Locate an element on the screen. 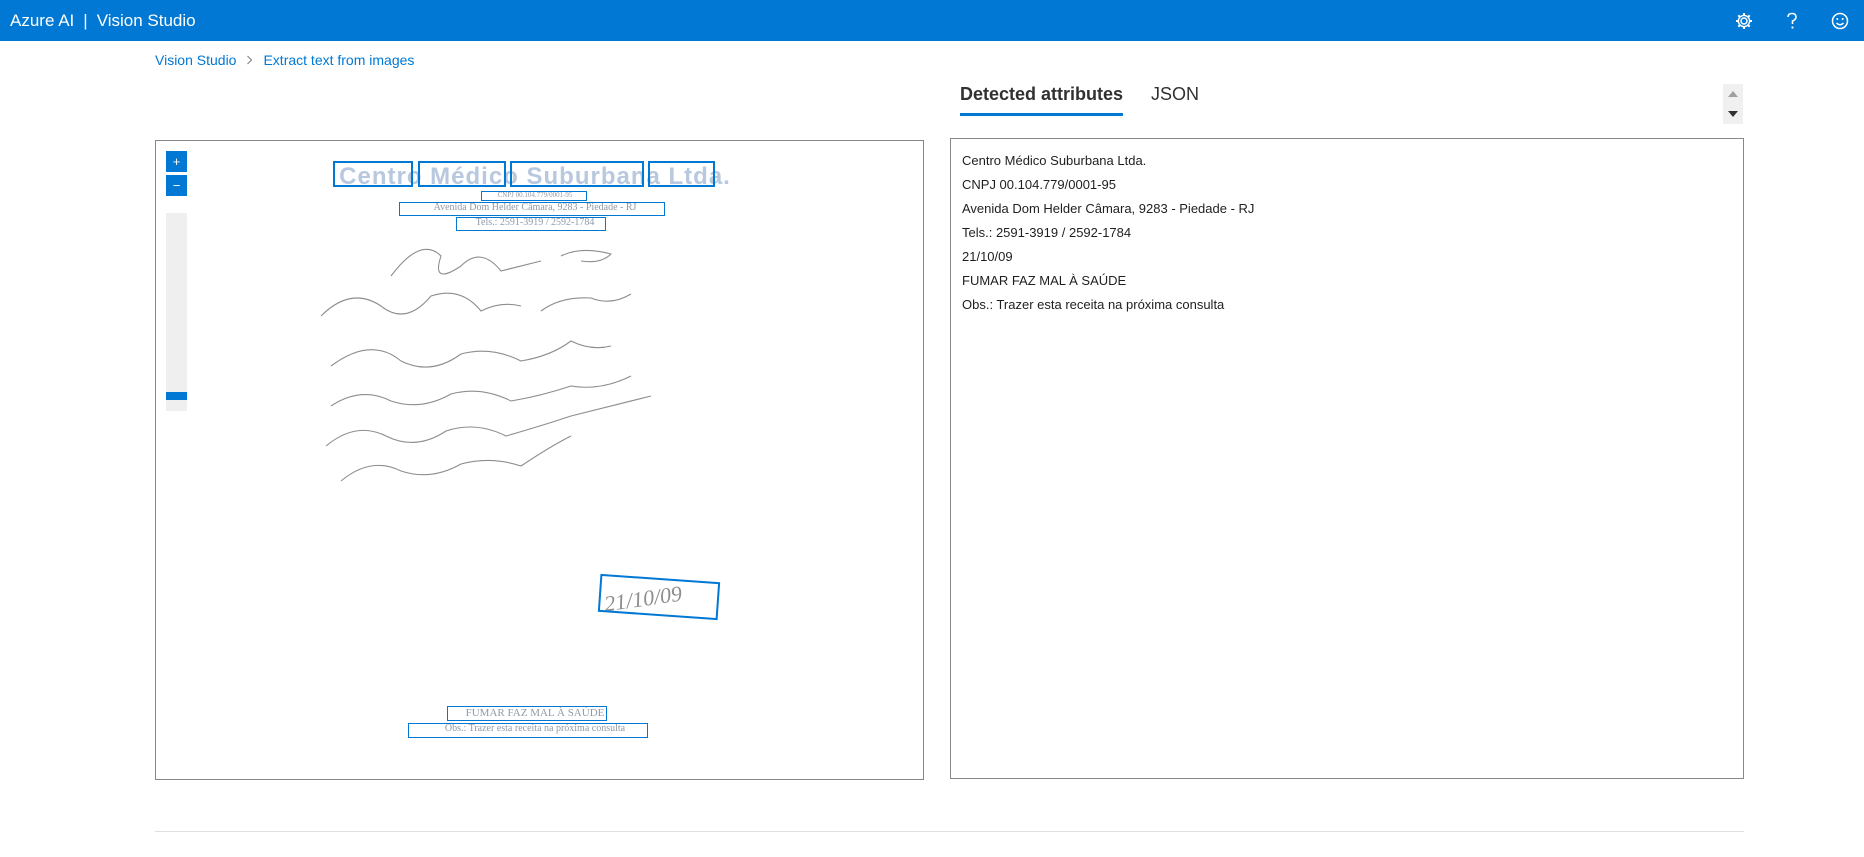 This screenshot has height=857, width=1864. zoom-slider-track is located at coordinates (176, 312).